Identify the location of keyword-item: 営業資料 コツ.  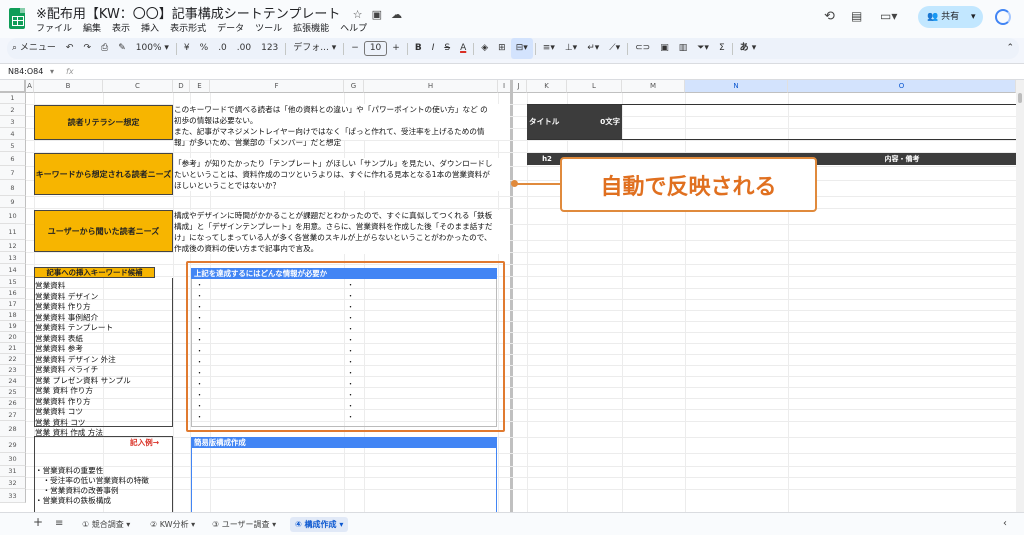
(59, 412).